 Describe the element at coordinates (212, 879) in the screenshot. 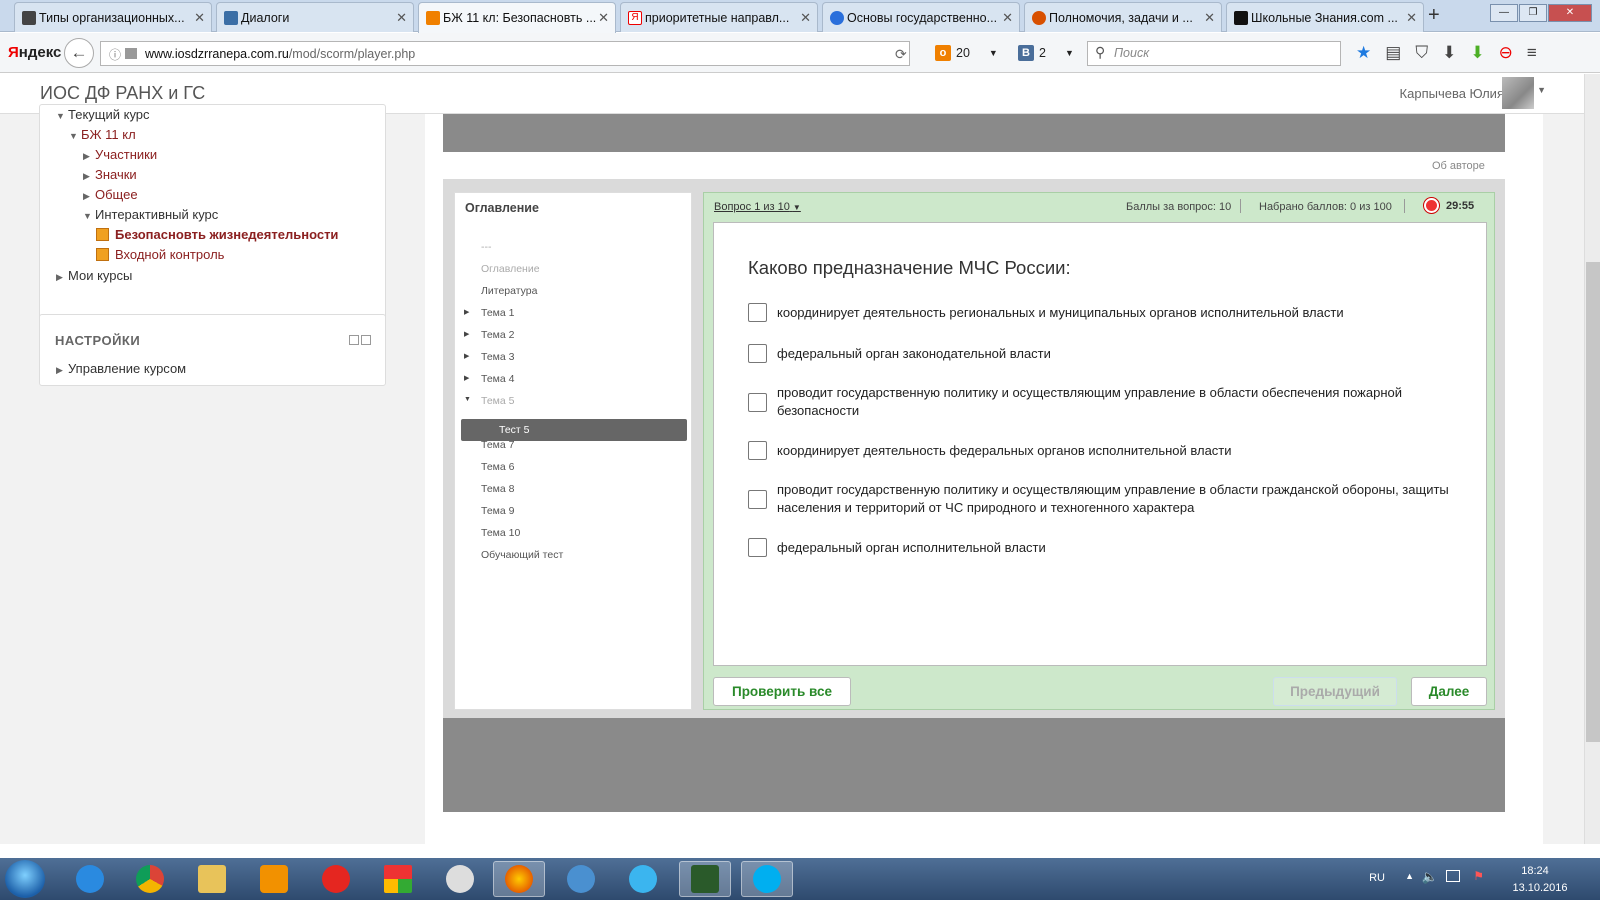

I see `explorer-taskbar-icon` at that location.